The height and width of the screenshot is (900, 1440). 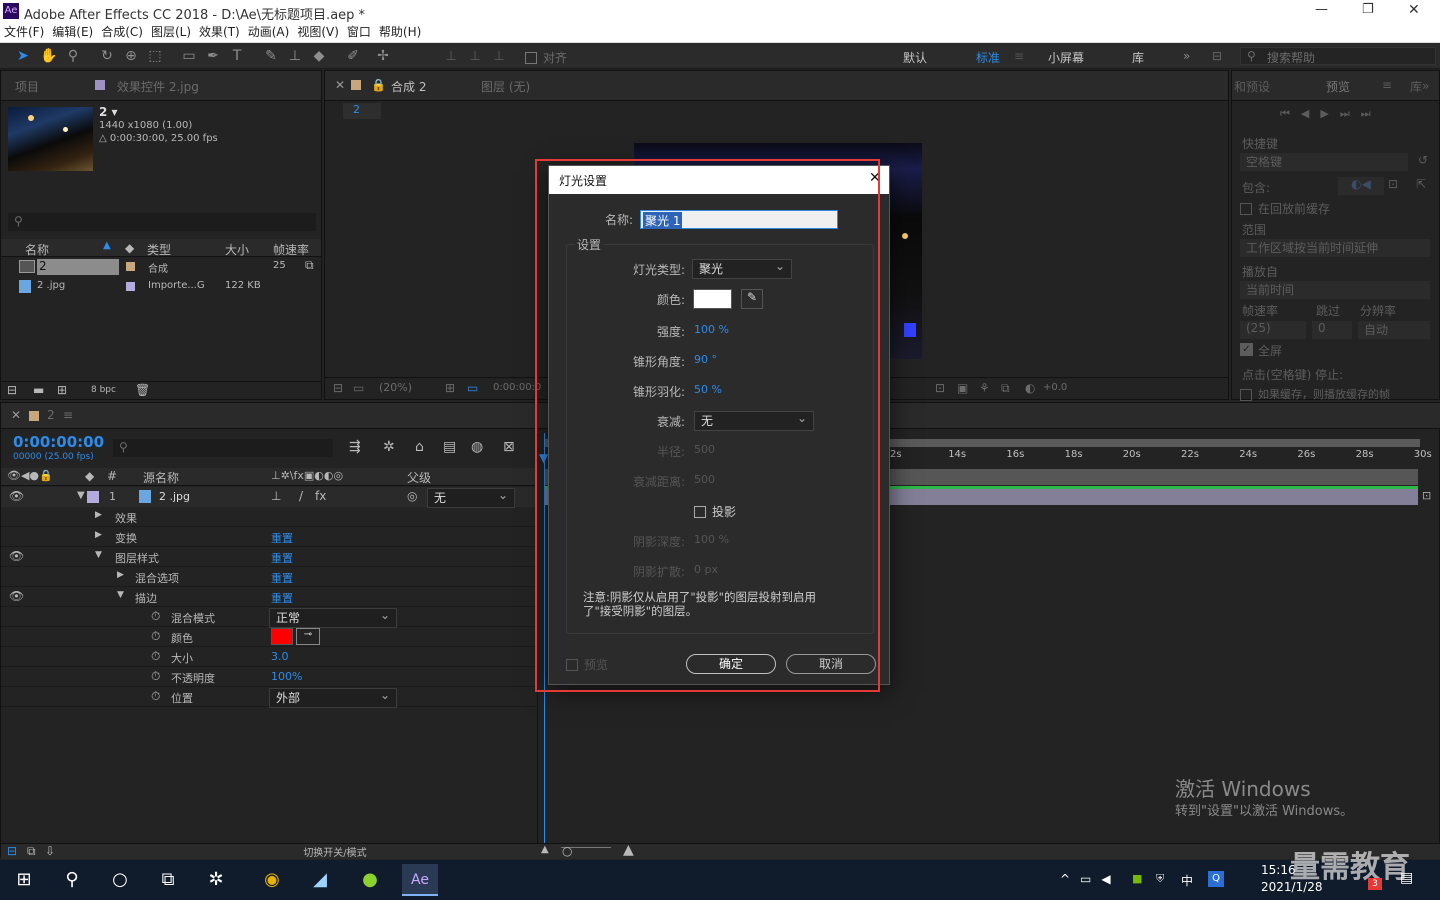 I want to click on menu-edit: 编辑(E), so click(x=72, y=32).